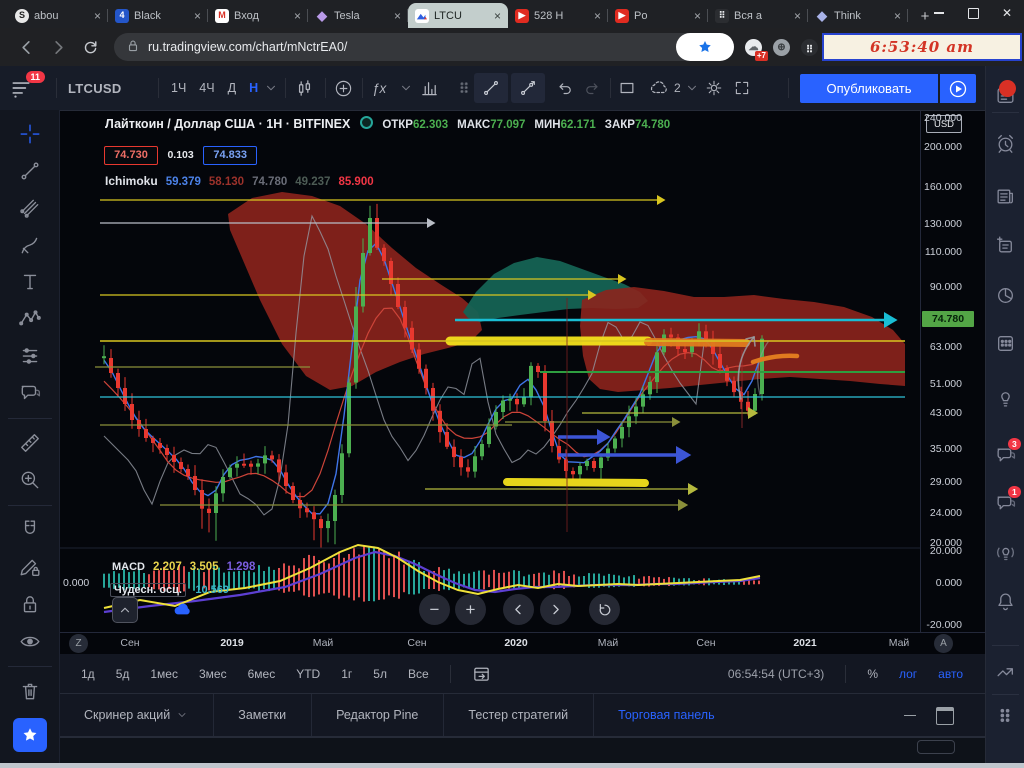 This screenshot has height=768, width=1024. Describe the element at coordinates (95, 88) in the screenshot. I see `symbol-button: LTCUSD` at that location.